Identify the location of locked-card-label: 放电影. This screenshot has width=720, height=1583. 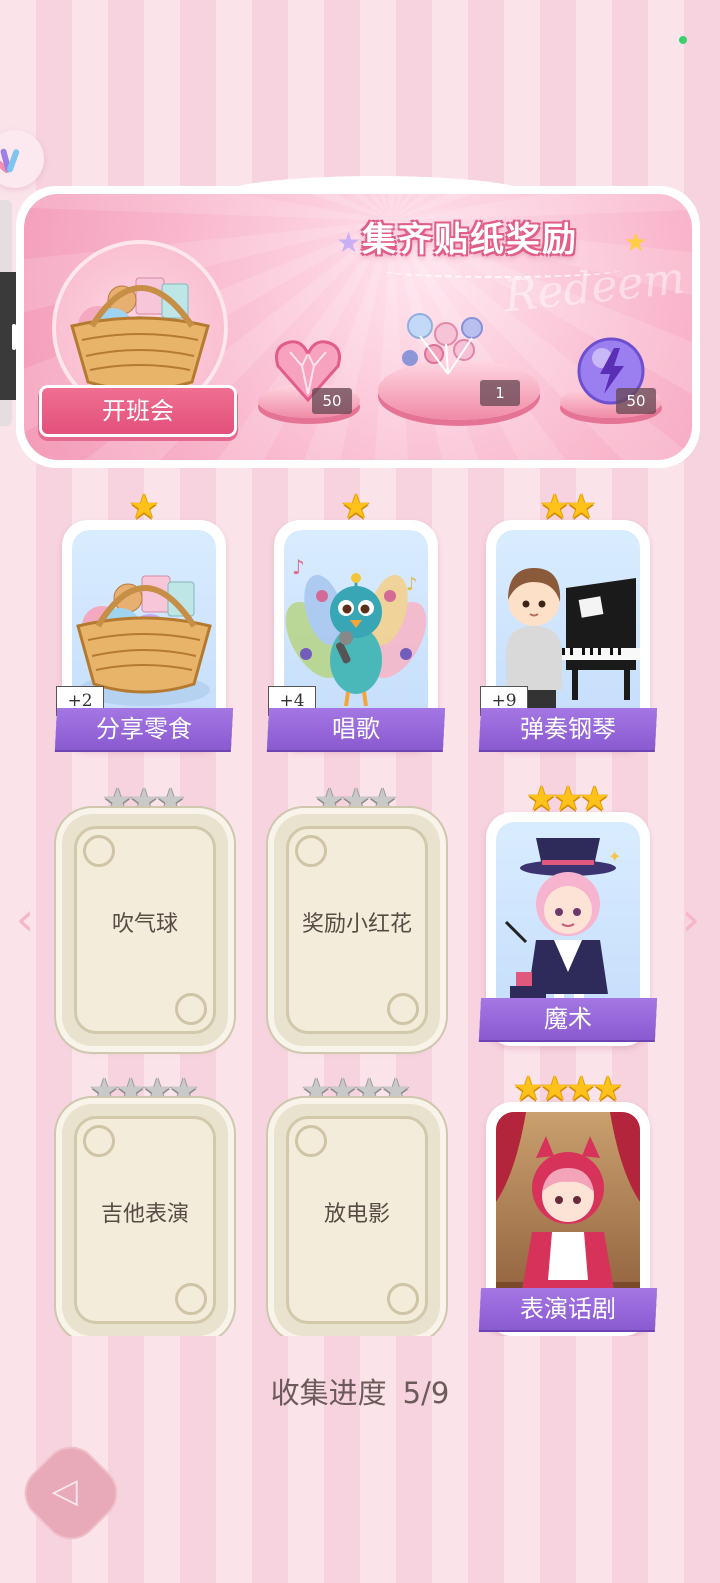
(356, 1214).